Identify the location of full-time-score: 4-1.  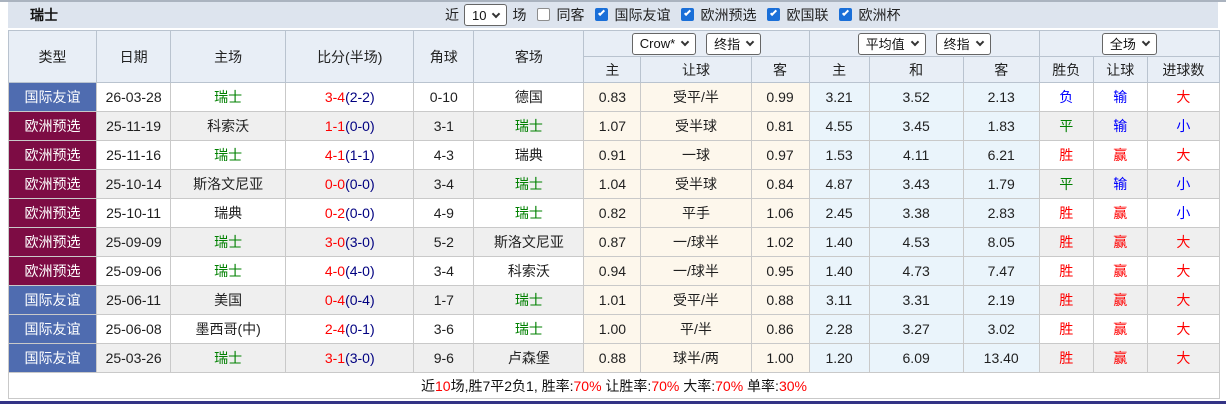
(335, 155).